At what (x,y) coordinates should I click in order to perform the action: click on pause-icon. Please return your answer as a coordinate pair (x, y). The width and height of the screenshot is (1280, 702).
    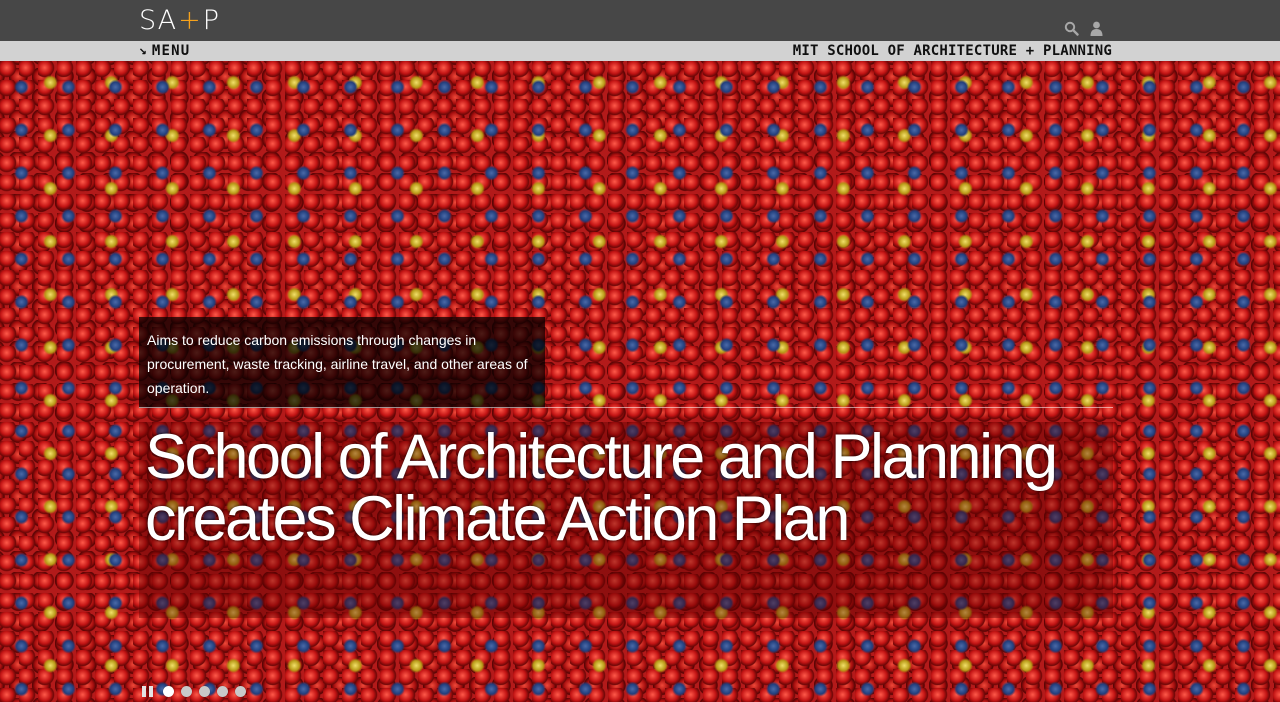
    Looking at the image, I should click on (148, 691).